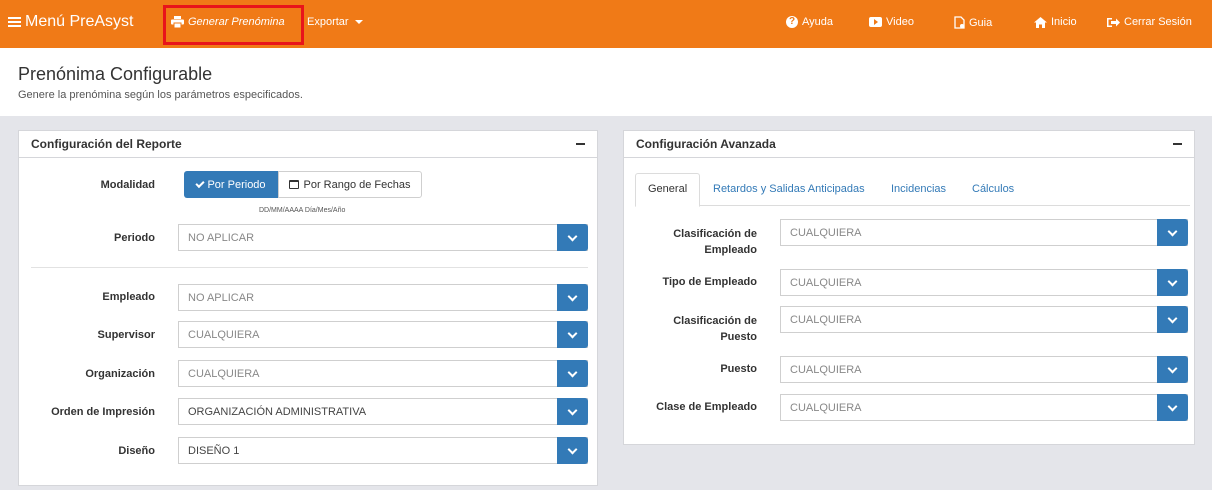 The image size is (1212, 490). What do you see at coordinates (826, 232) in the screenshot?
I see `clasificacion-empleado-value: CUALQUIERA` at bounding box center [826, 232].